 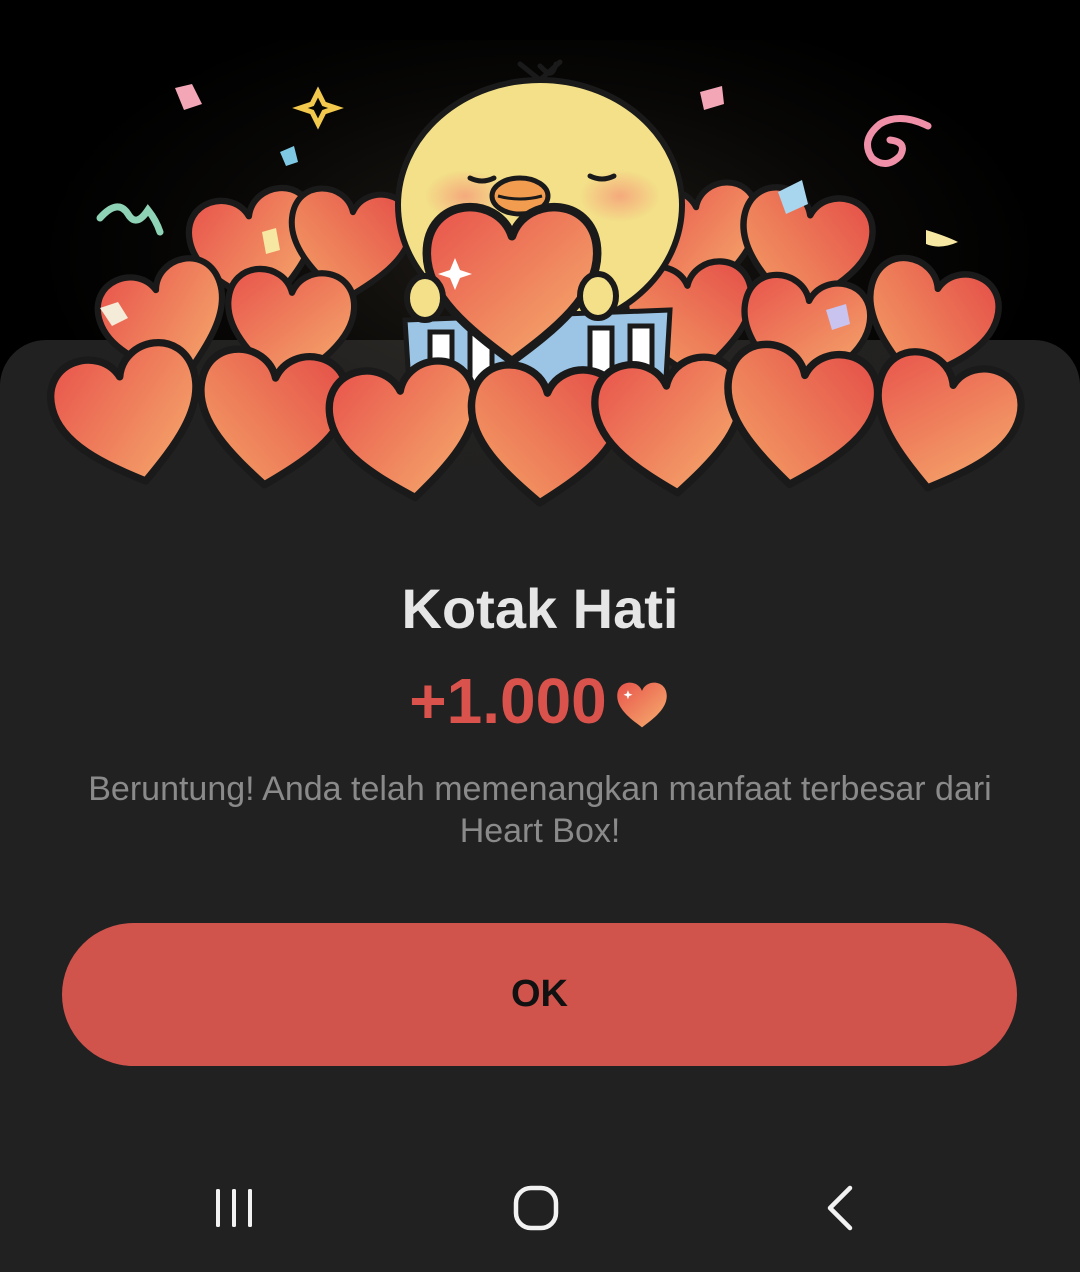 What do you see at coordinates (642, 705) in the screenshot?
I see `heart-icon` at bounding box center [642, 705].